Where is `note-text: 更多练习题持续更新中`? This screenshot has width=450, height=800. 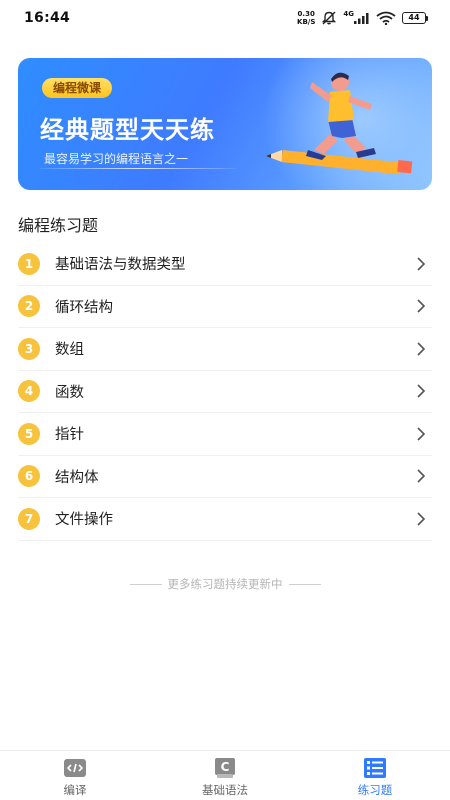
note-text: 更多练习题持续更新中 is located at coordinates (225, 584).